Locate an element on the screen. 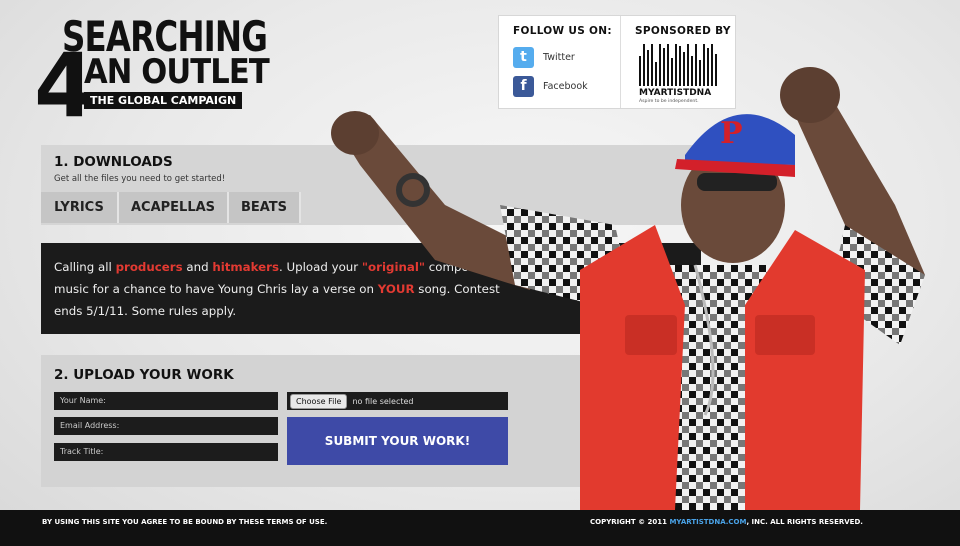 This screenshot has width=960, height=546. copyright-suffix: , INC. ALL RIGHTS RESERVED. is located at coordinates (804, 522).